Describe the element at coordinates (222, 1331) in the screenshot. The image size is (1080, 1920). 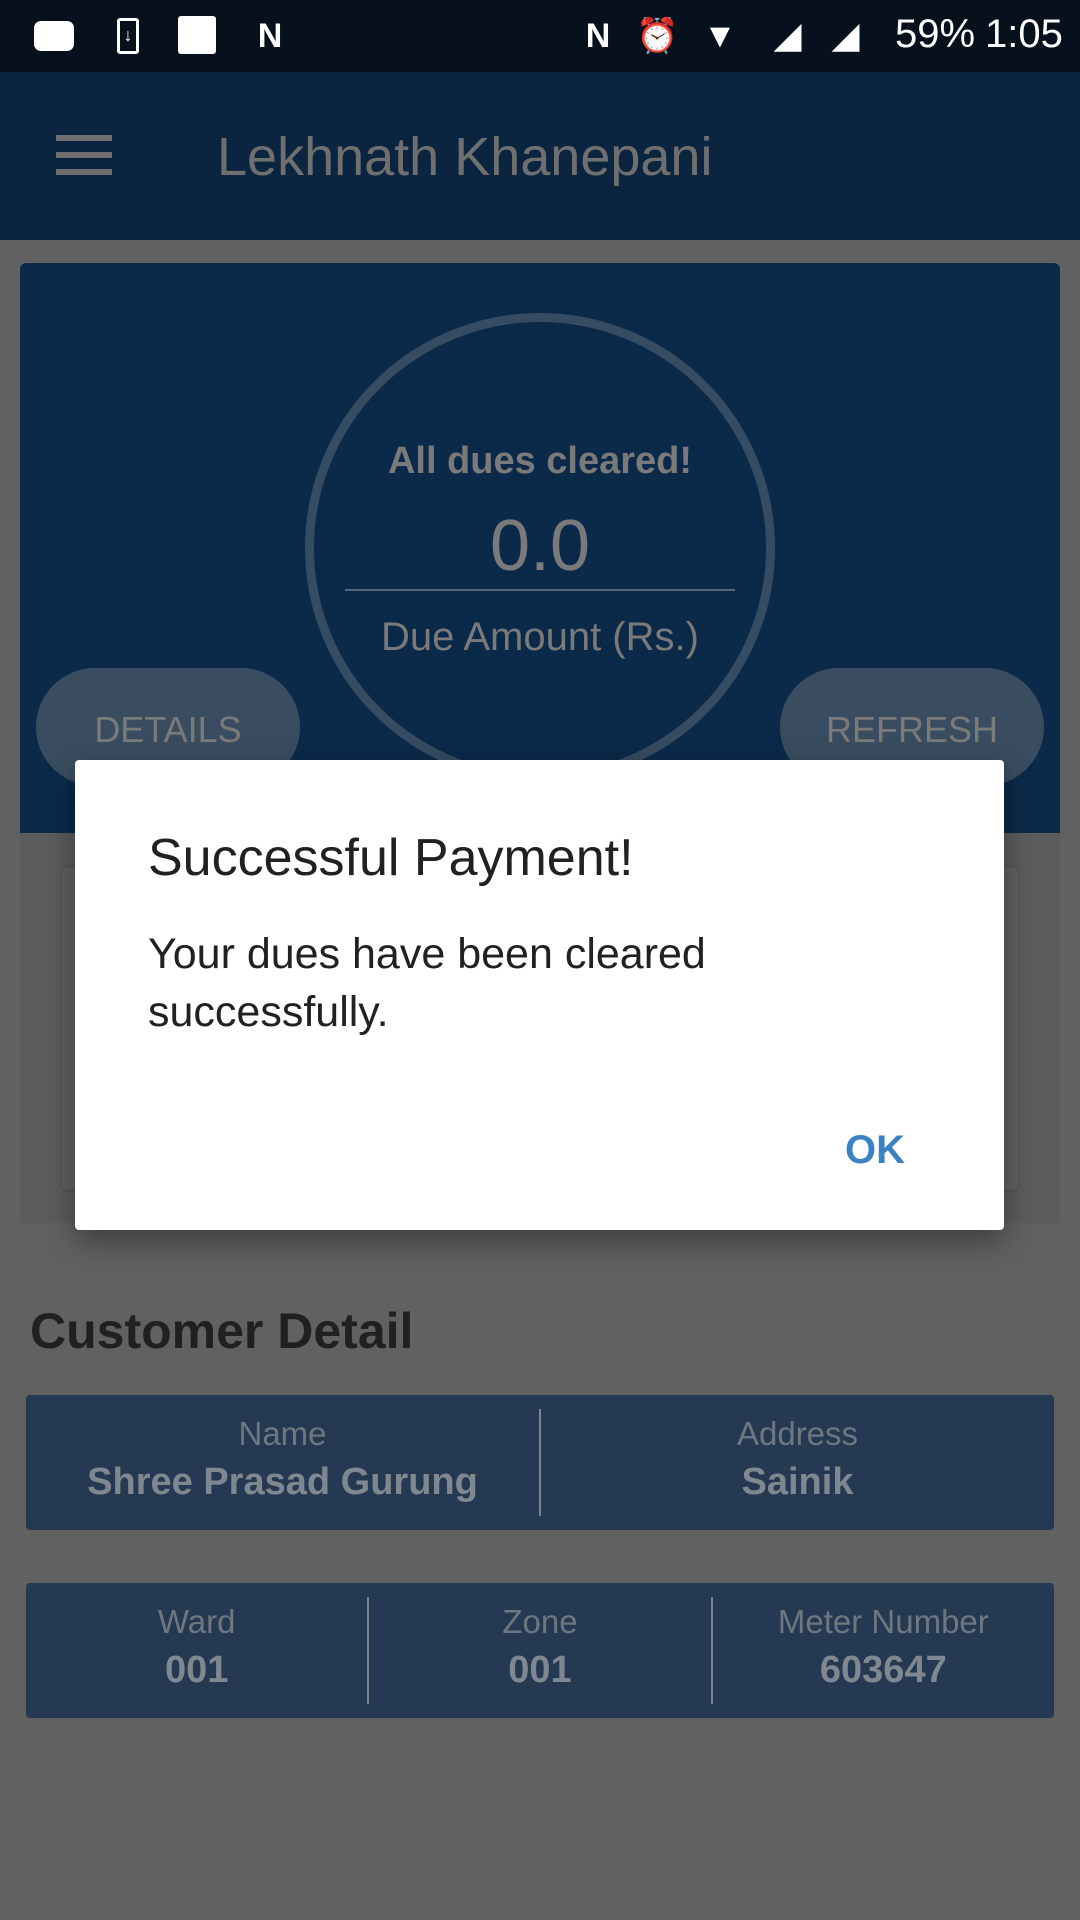
I see `customer-detail-title: Customer Detail` at that location.